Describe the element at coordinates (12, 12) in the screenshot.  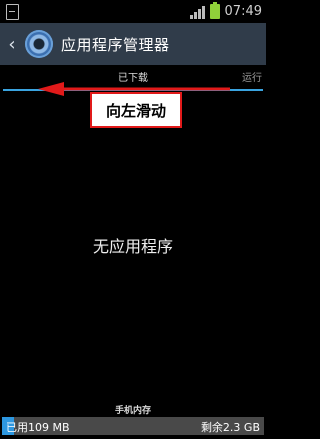
I see `sd-card-icon` at that location.